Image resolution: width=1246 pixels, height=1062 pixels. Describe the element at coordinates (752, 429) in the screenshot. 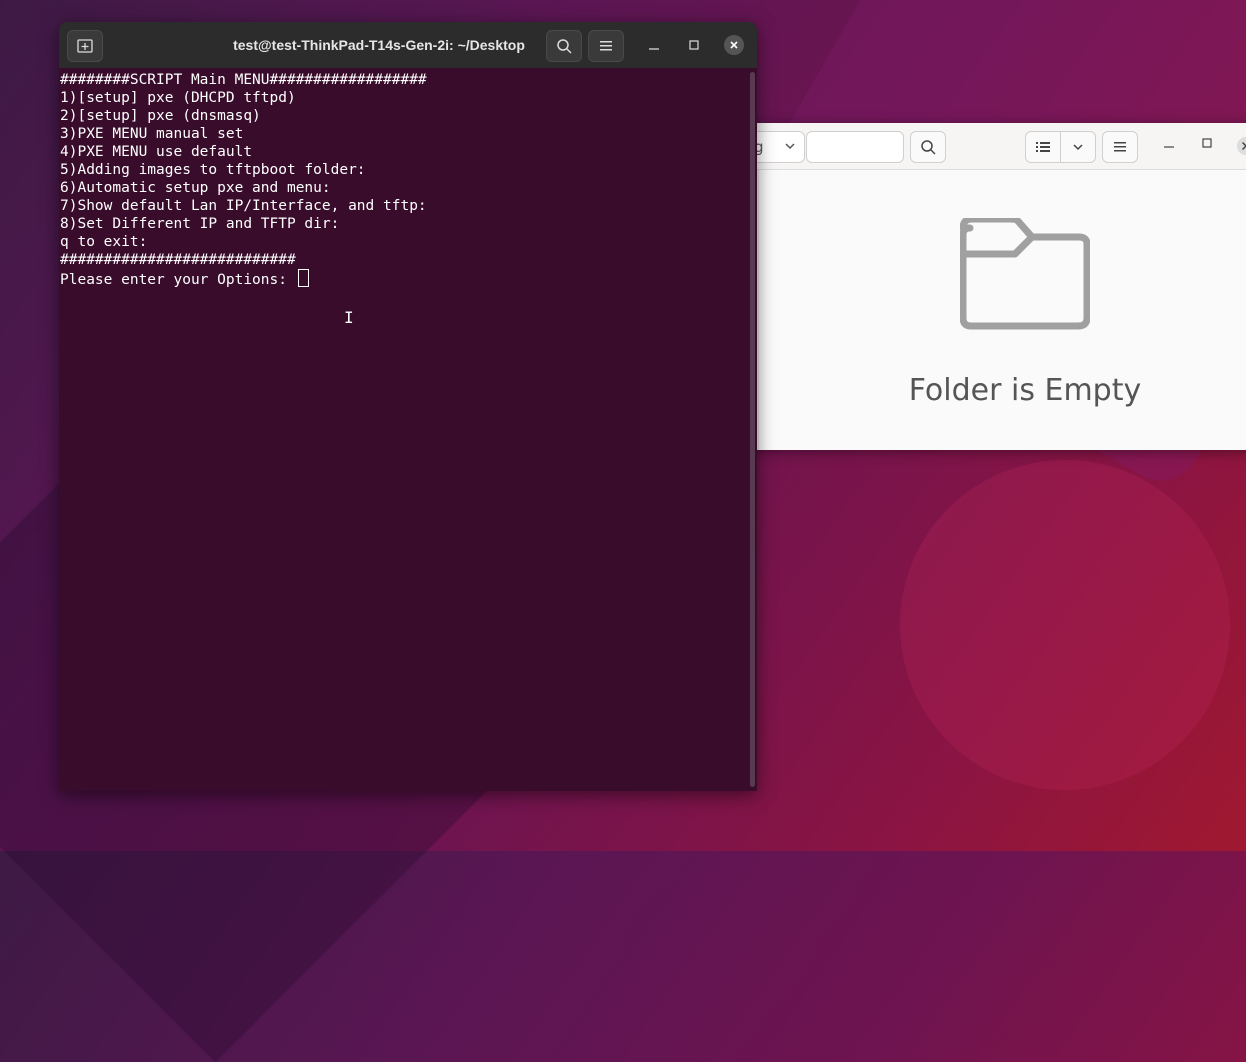

I see `terminal-scrollbar` at that location.